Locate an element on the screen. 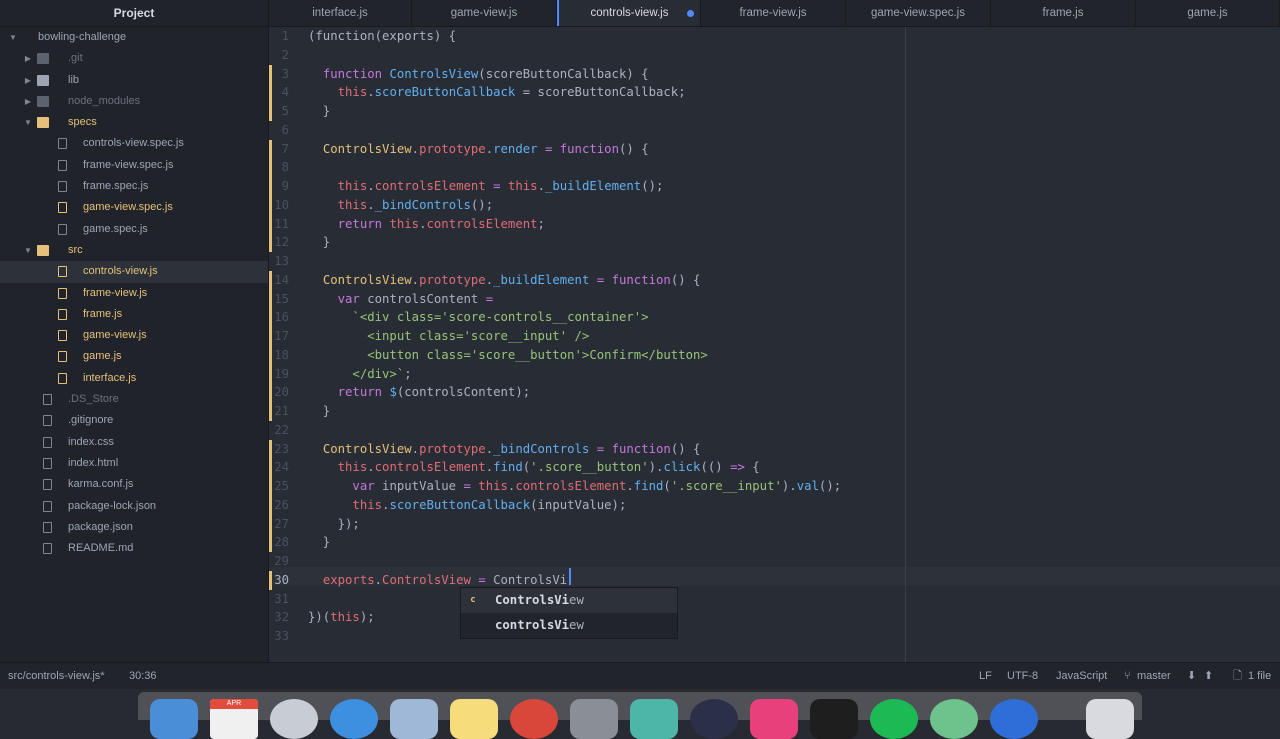  tab-label: interface.js is located at coordinates (340, 13).